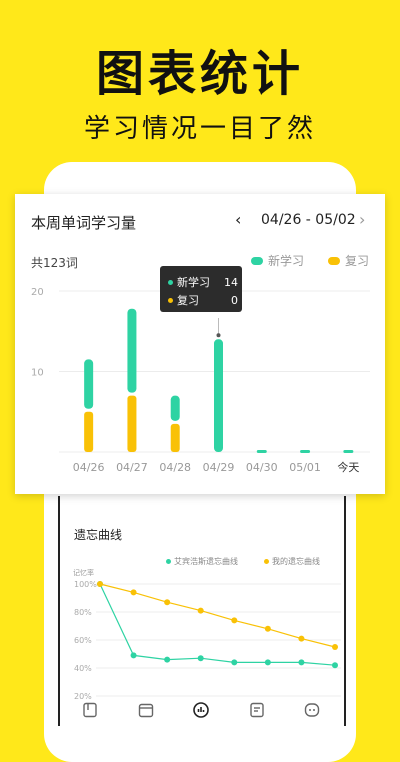 The height and width of the screenshot is (762, 400). What do you see at coordinates (203, 300) in the screenshot?
I see `tooltip-row-review: 复习 0` at bounding box center [203, 300].